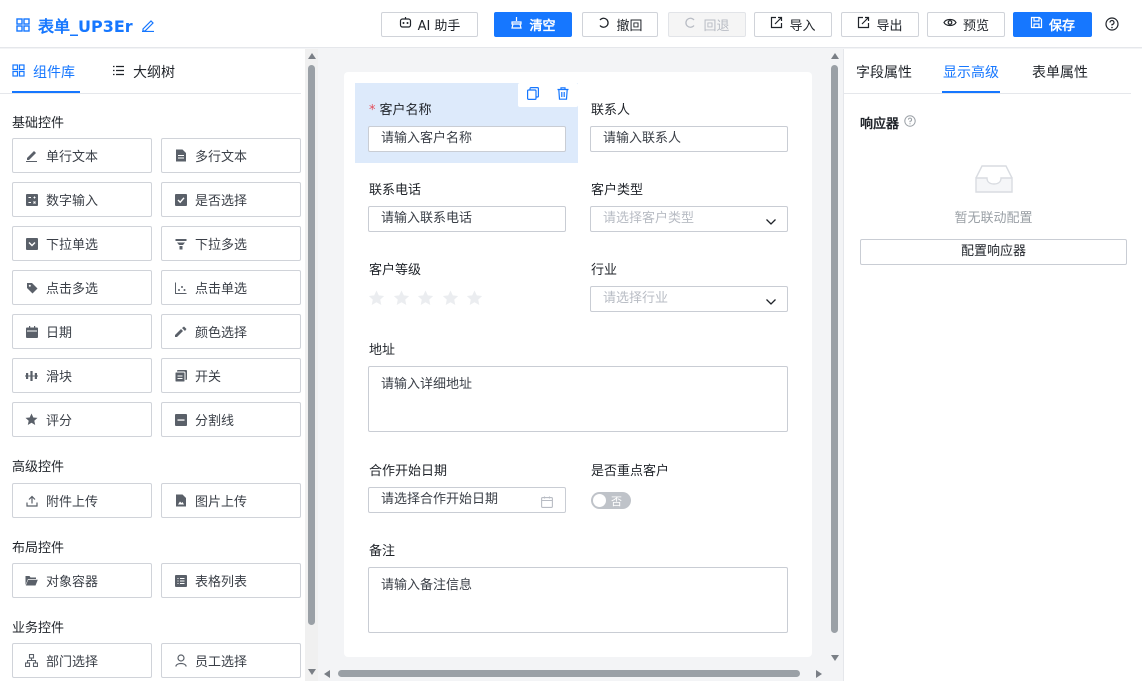 The width and height of the screenshot is (1142, 681). I want to click on component-rating: 评分, so click(82, 419).